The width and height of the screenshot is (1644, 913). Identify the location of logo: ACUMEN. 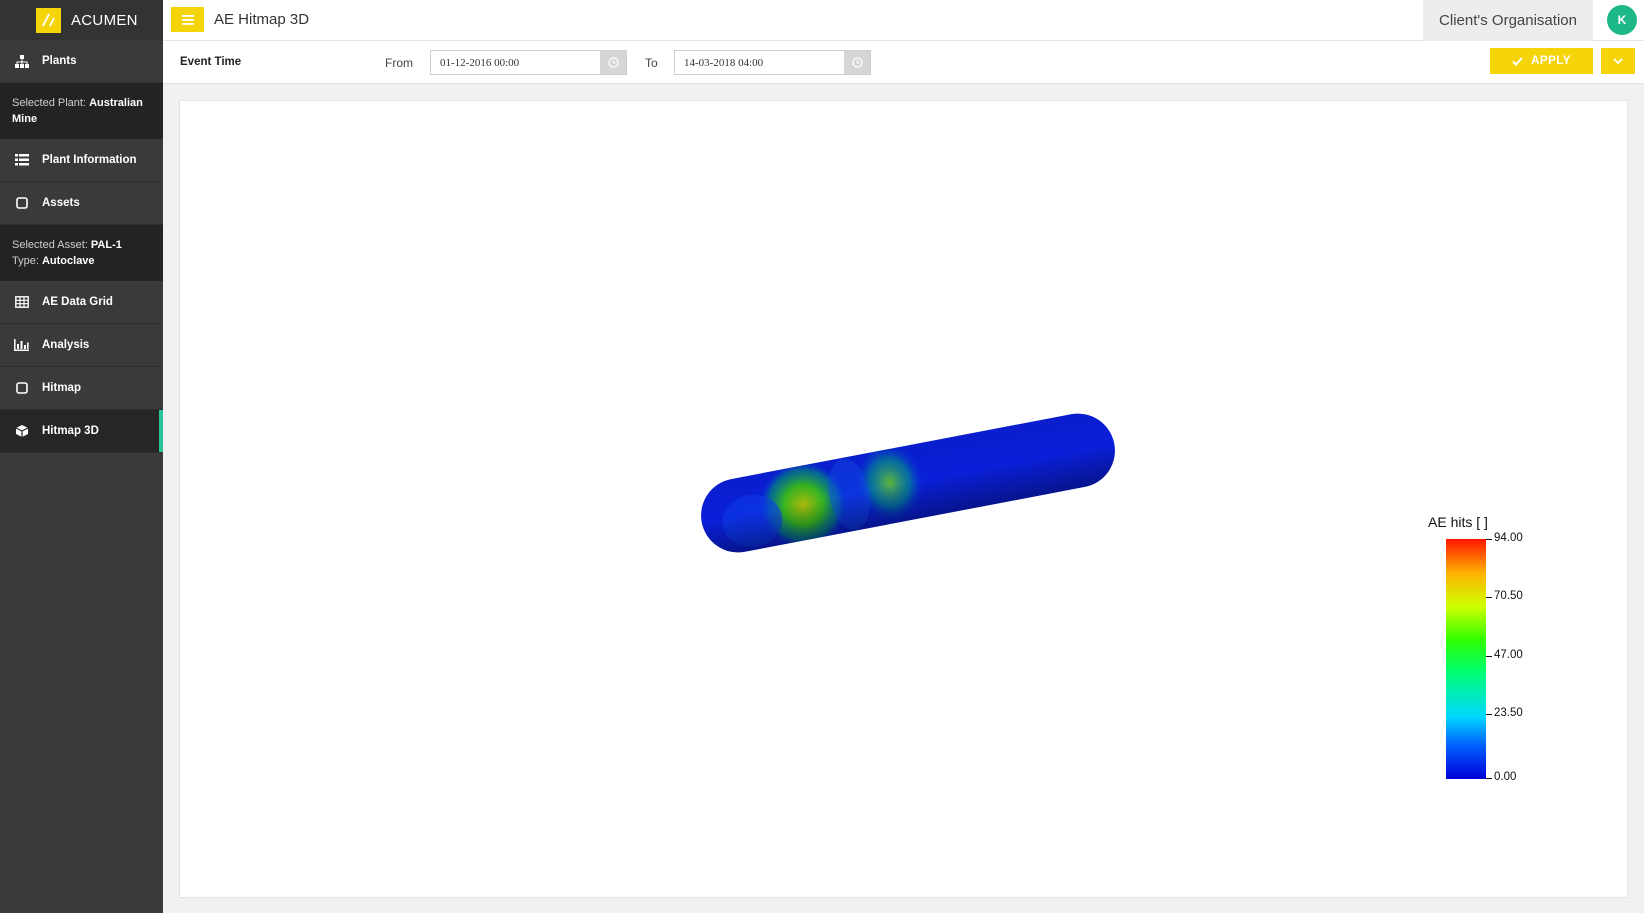
(81, 20).